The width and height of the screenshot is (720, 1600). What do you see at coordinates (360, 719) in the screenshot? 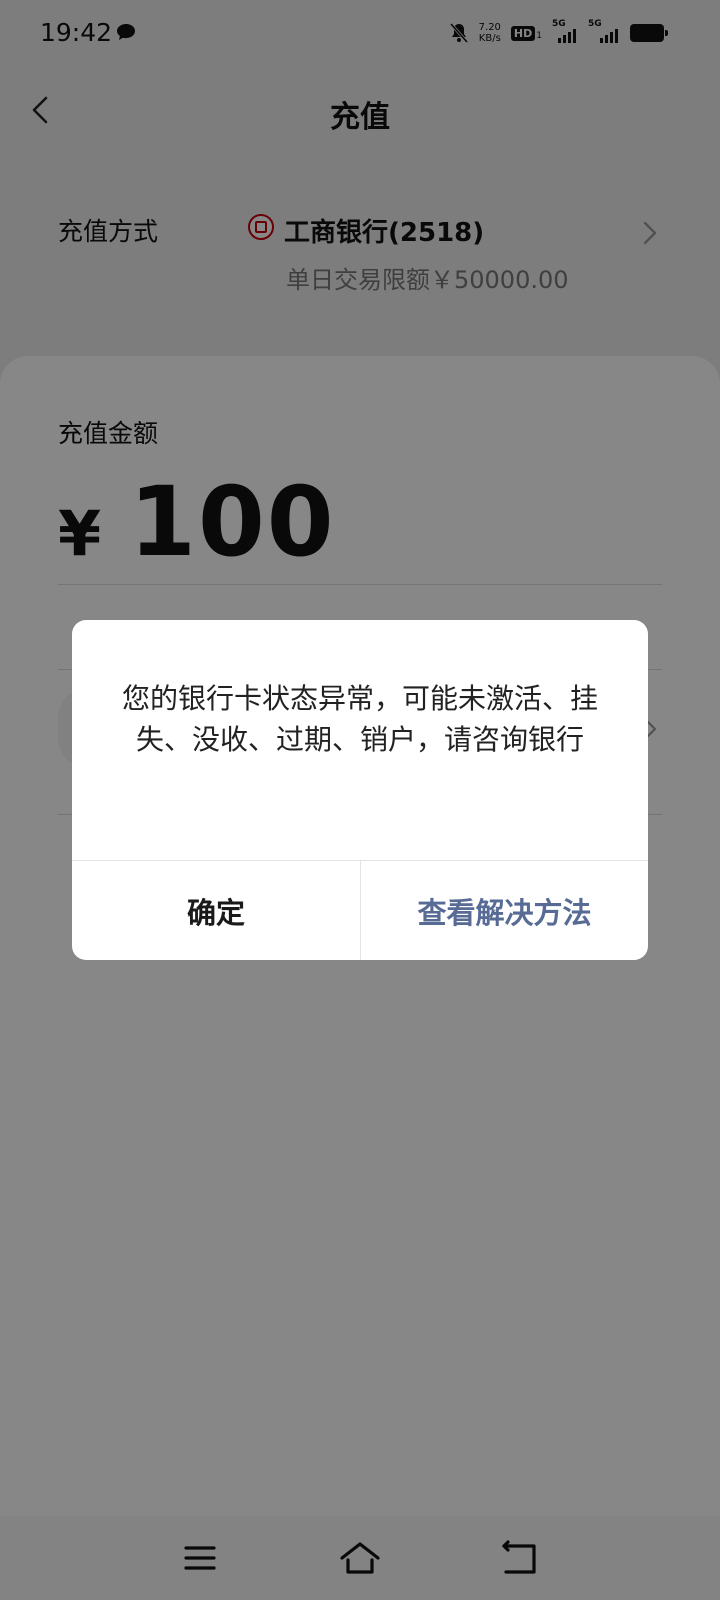
I see `dialog-message: 您的银行卡状态异常，可能未激活、挂失、没收、过期、销户，请咨询银行` at bounding box center [360, 719].